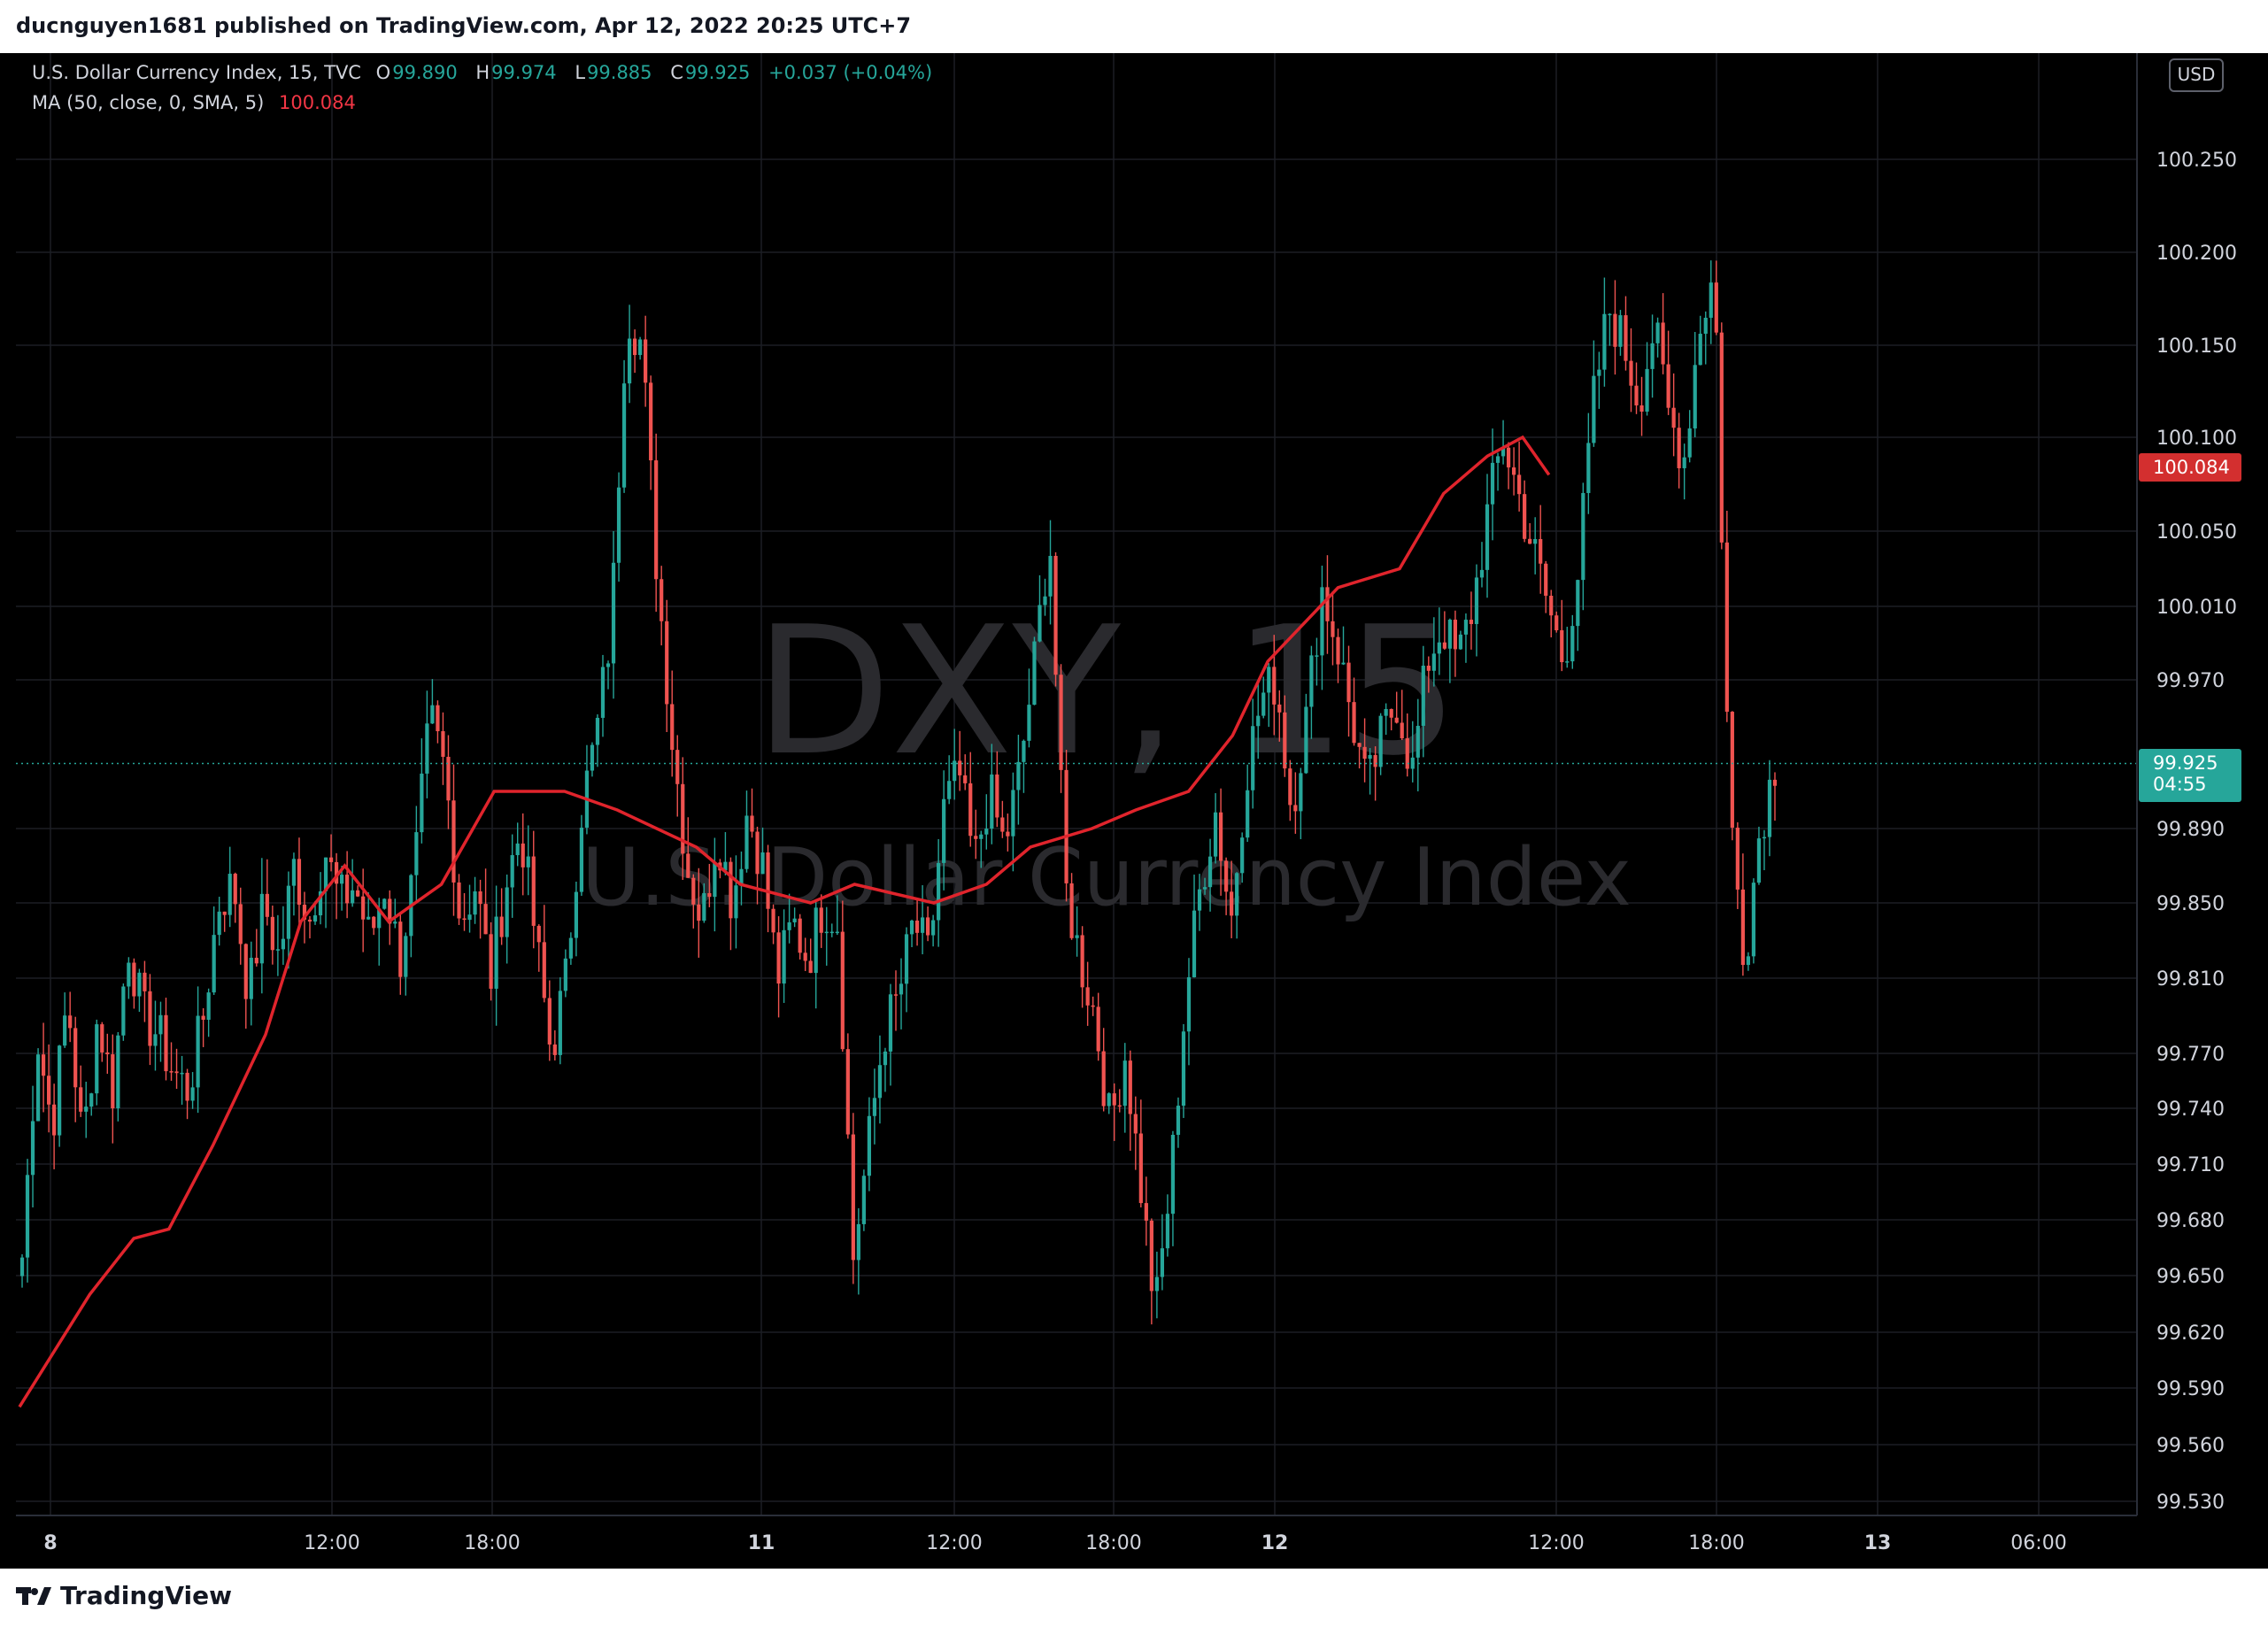 The width and height of the screenshot is (2268, 1627). I want to click on time-tick-label: 12:00, so click(1556, 1543).